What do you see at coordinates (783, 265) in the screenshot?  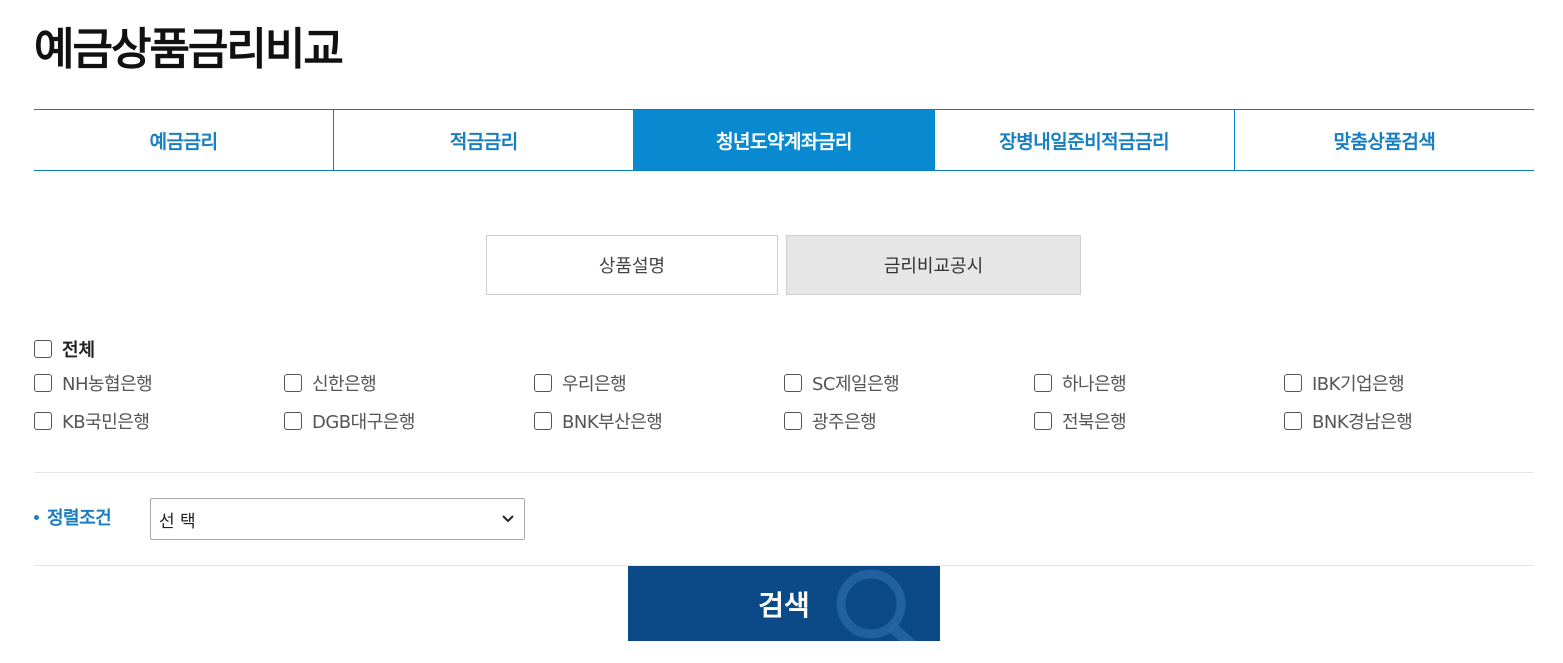 I see `sub-tabs: 상품설명 금리비교공시` at bounding box center [783, 265].